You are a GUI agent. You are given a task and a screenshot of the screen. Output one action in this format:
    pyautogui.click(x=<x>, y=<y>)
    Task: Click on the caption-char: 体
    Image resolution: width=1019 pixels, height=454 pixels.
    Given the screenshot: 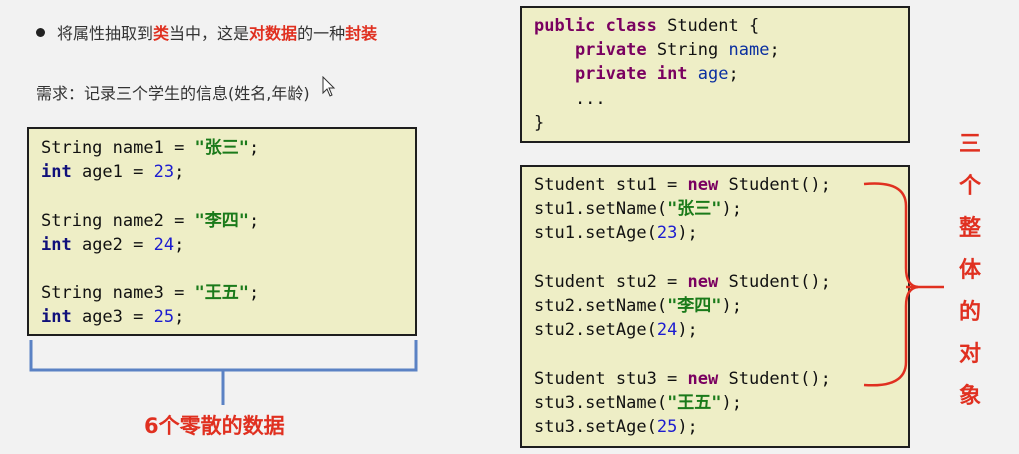 What is the action you would take?
    pyautogui.click(x=969, y=270)
    